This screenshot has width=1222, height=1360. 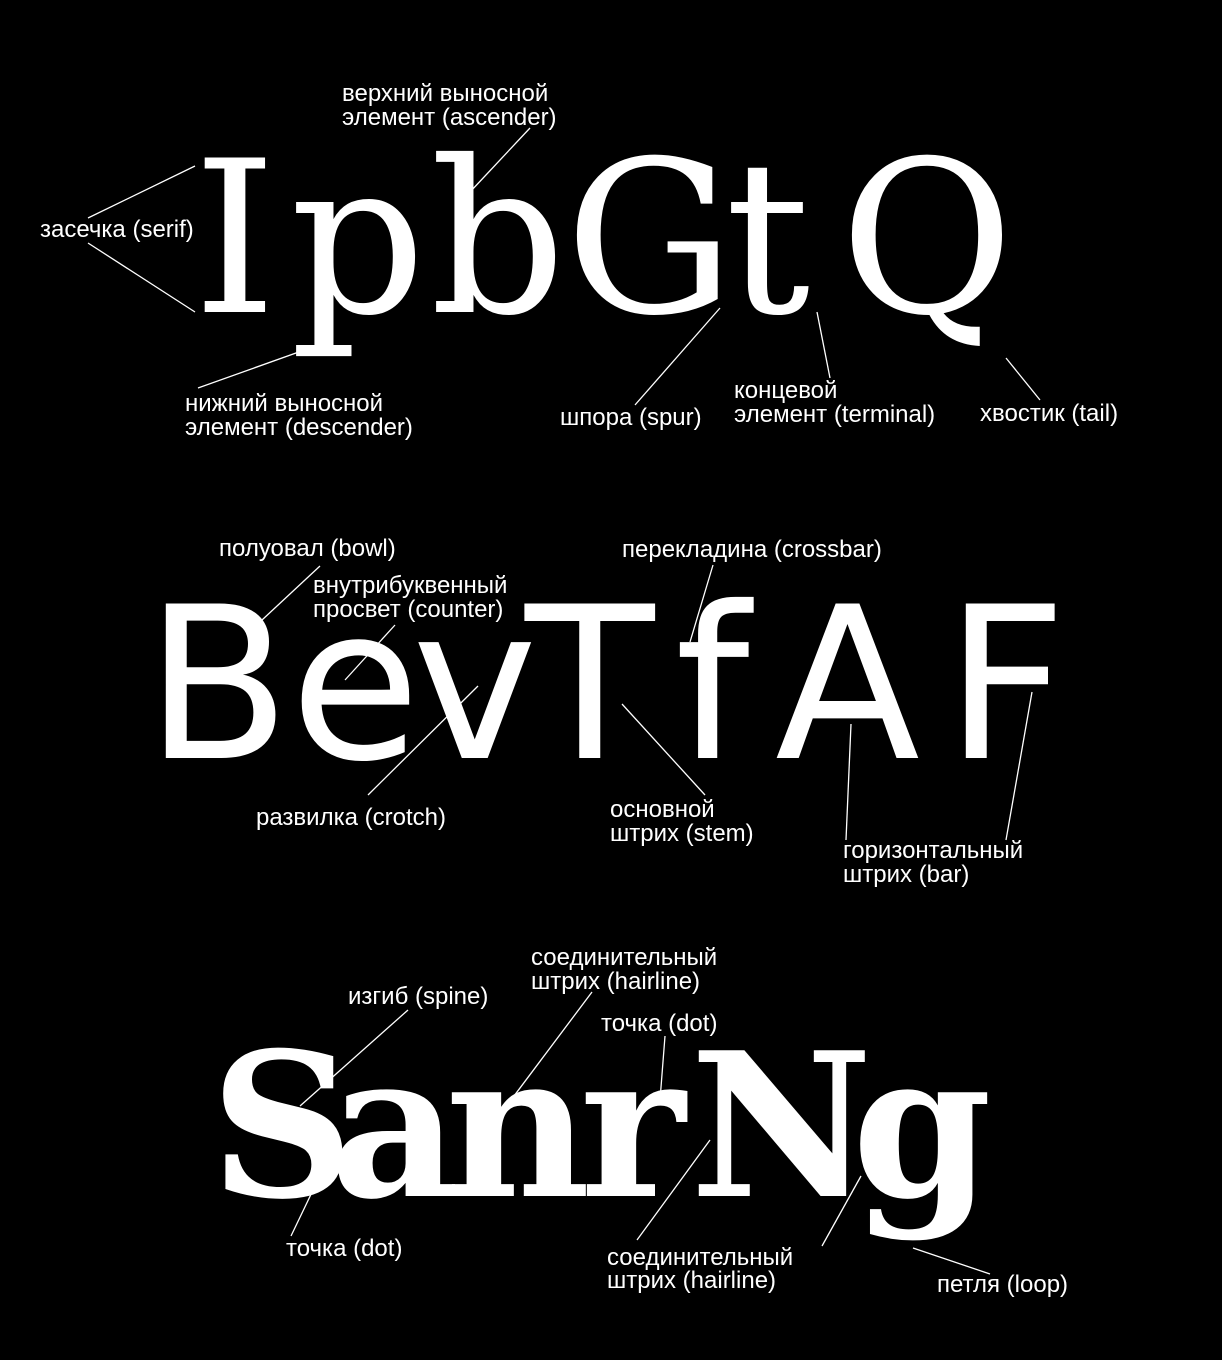 I want to click on letter-f: f, so click(x=714, y=684).